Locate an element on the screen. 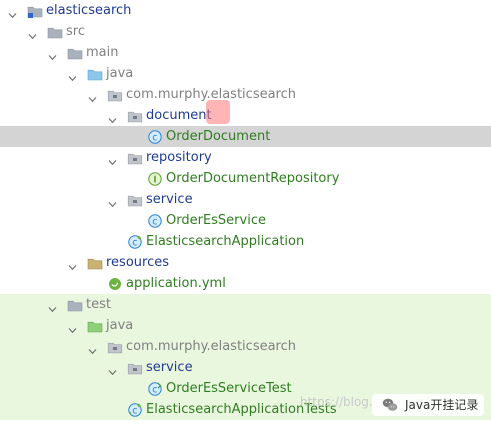  order-document-repository-interface-row: OrderDocumentRepository is located at coordinates (245, 178).